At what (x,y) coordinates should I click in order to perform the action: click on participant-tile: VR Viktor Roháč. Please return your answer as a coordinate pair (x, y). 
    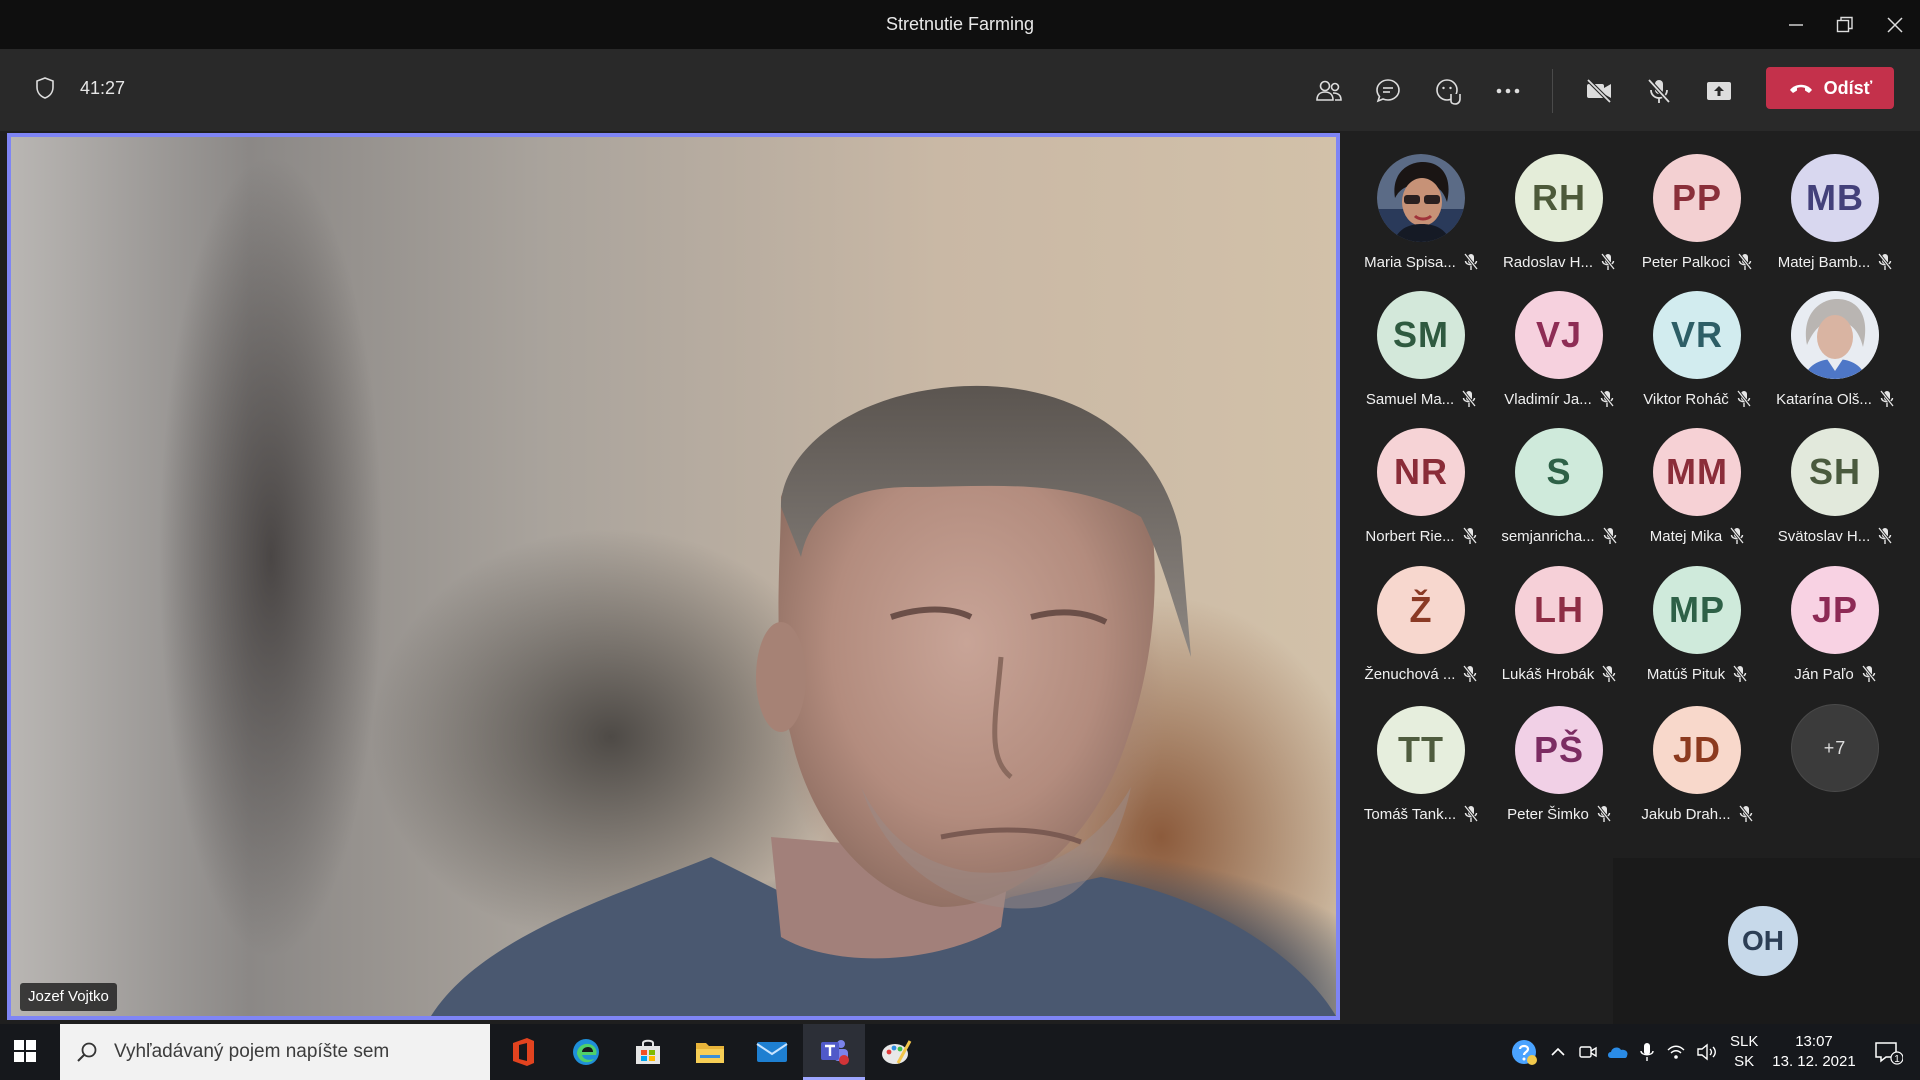
    Looking at the image, I should click on (1697, 351).